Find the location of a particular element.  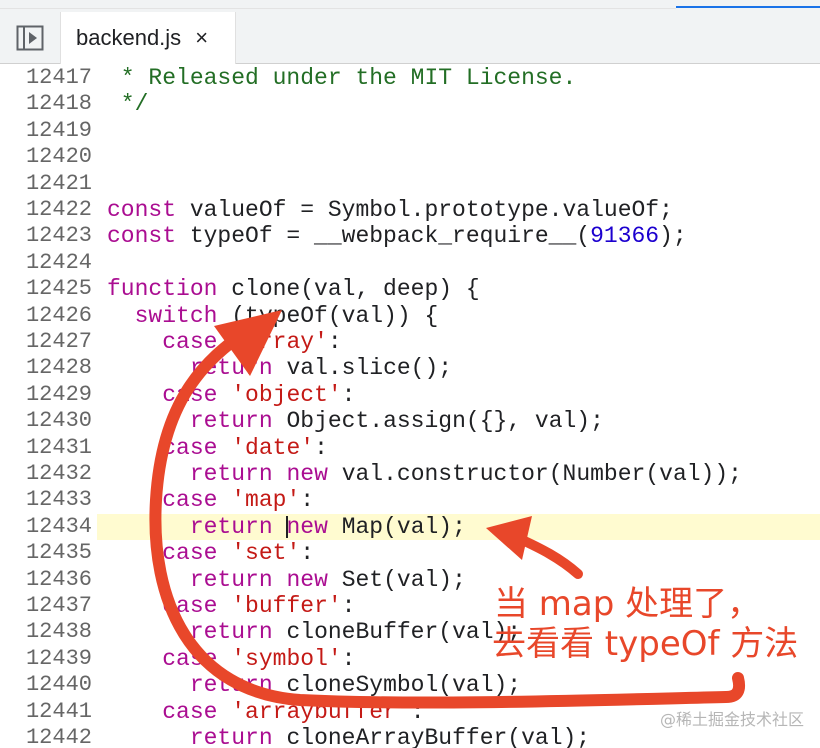

code-line: 12440 return cloneSymbol(val); is located at coordinates (410, 685).